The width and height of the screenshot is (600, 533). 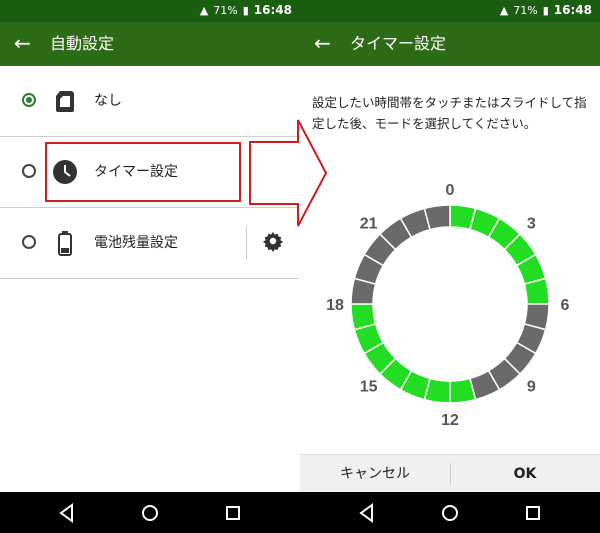 I want to click on page-title: タイマー設定, so click(x=398, y=43).